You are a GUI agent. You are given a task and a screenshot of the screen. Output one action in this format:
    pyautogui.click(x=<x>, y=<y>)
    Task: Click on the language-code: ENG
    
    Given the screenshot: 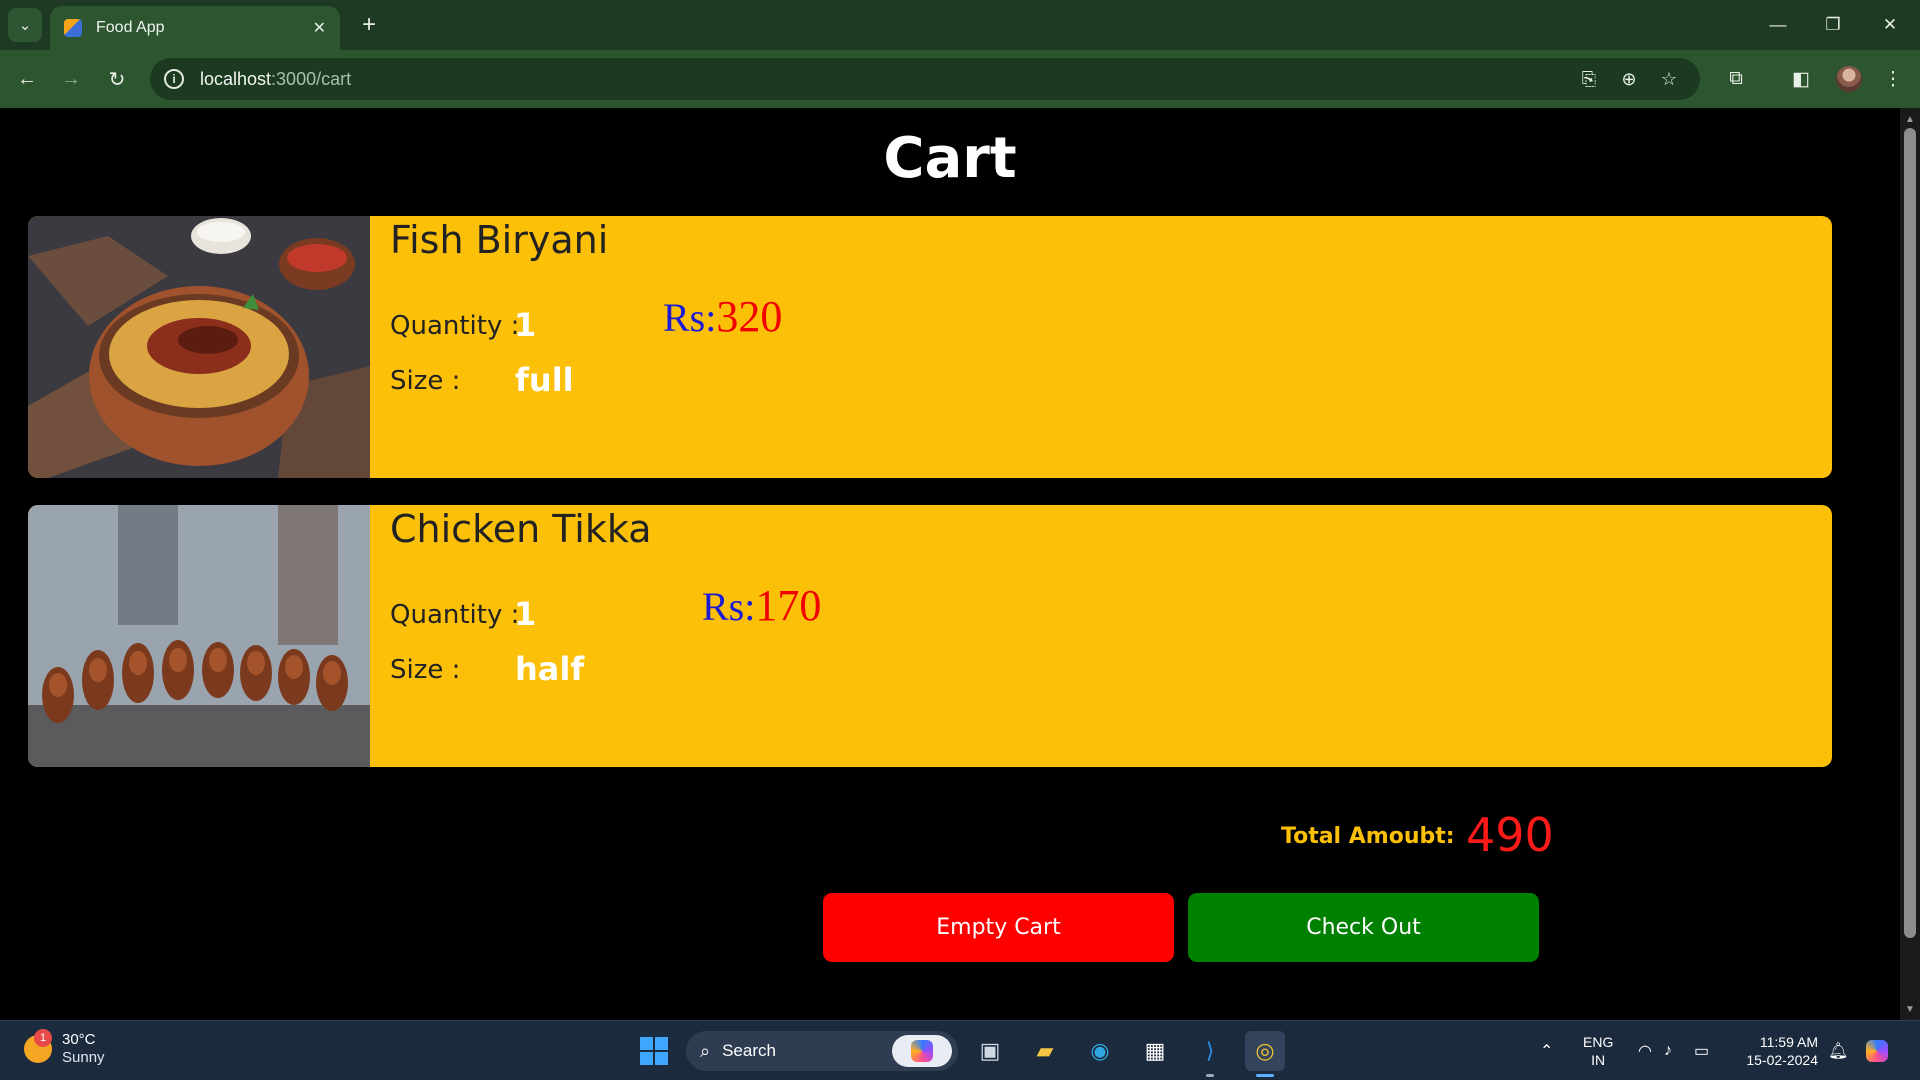 What is the action you would take?
    pyautogui.click(x=1598, y=1042)
    